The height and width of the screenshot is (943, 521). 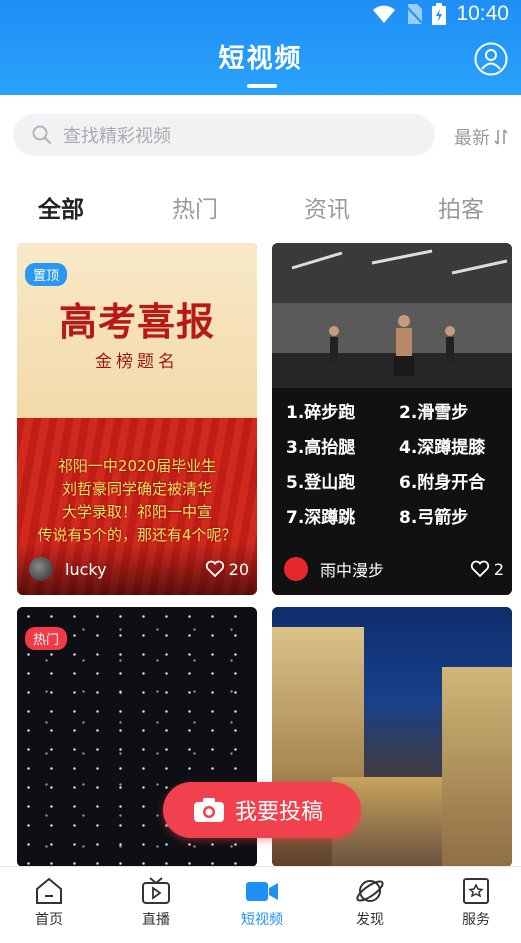 What do you see at coordinates (327, 207) in the screenshot?
I see `tab-news: 资讯` at bounding box center [327, 207].